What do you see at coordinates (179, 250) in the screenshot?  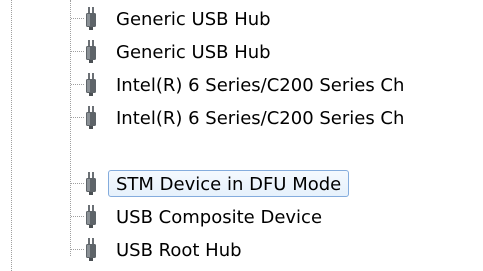 I see `tree-item-label: USB Root Hub` at bounding box center [179, 250].